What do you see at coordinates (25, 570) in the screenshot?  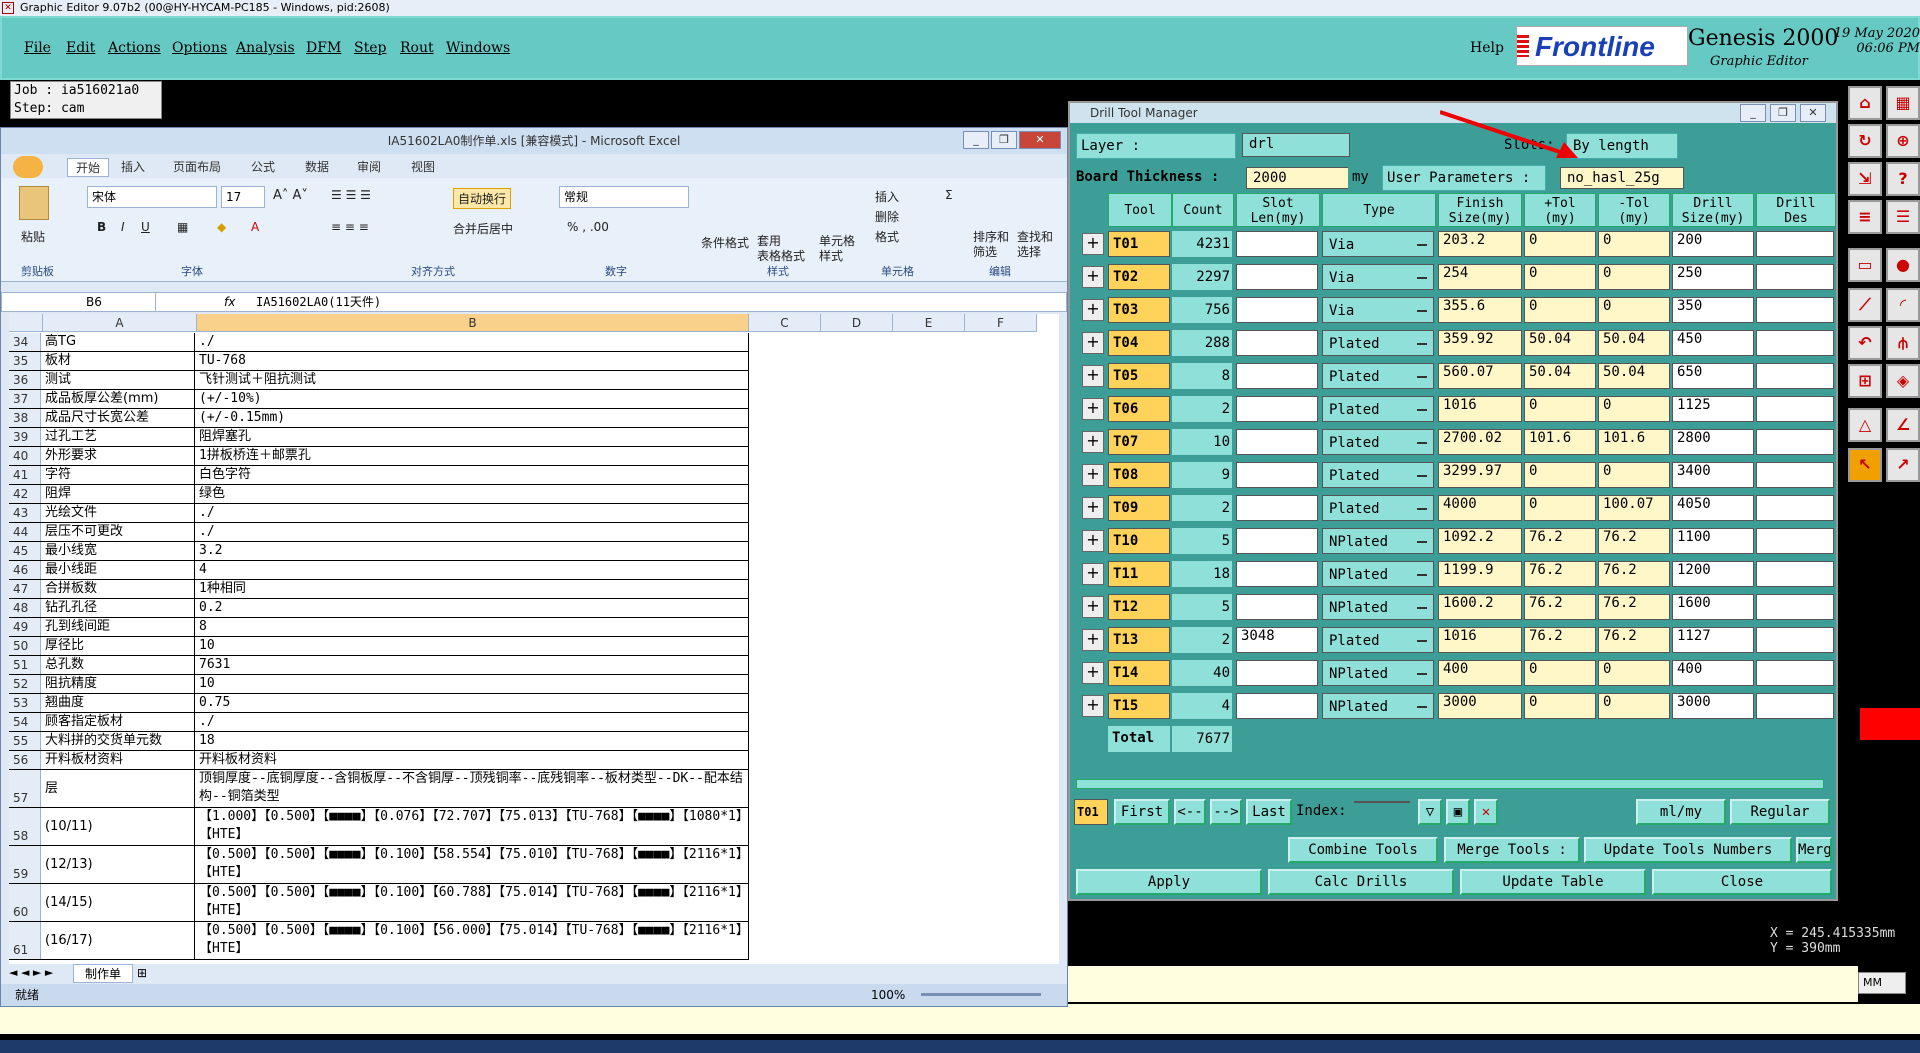 I see `row-number: 46` at bounding box center [25, 570].